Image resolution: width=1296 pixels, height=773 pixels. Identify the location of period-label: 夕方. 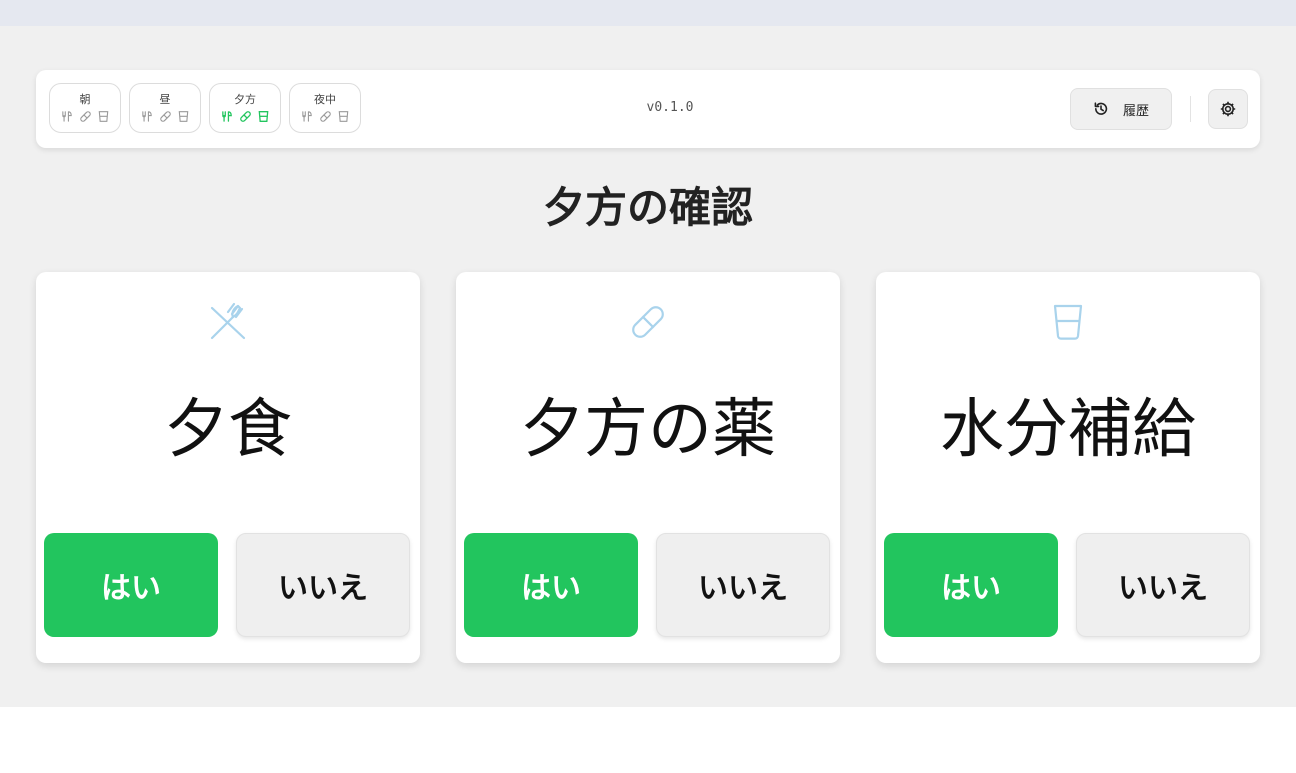
(245, 99).